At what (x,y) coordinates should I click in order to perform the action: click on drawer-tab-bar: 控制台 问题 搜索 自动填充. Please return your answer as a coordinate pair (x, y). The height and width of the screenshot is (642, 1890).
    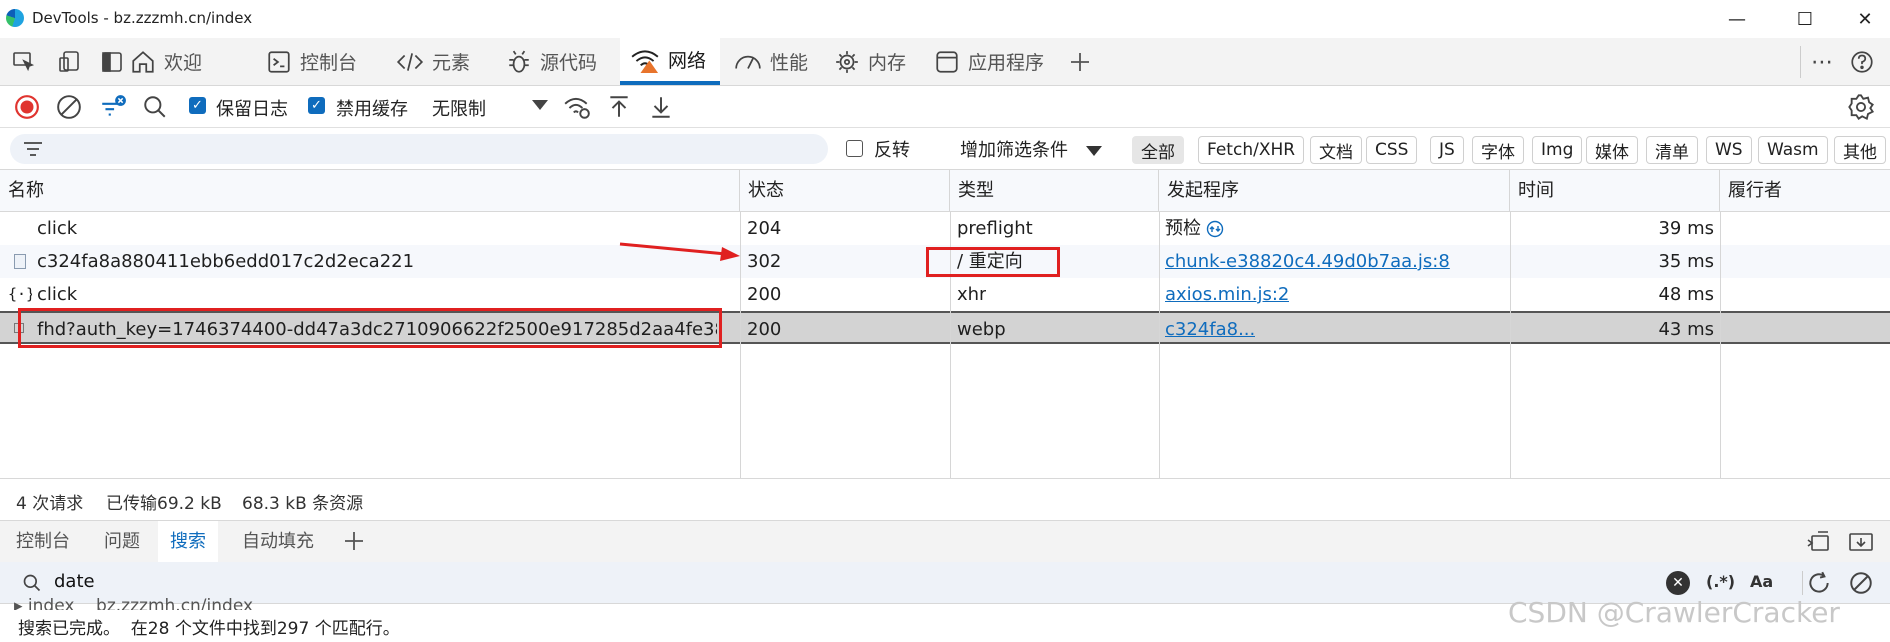
    Looking at the image, I should click on (945, 541).